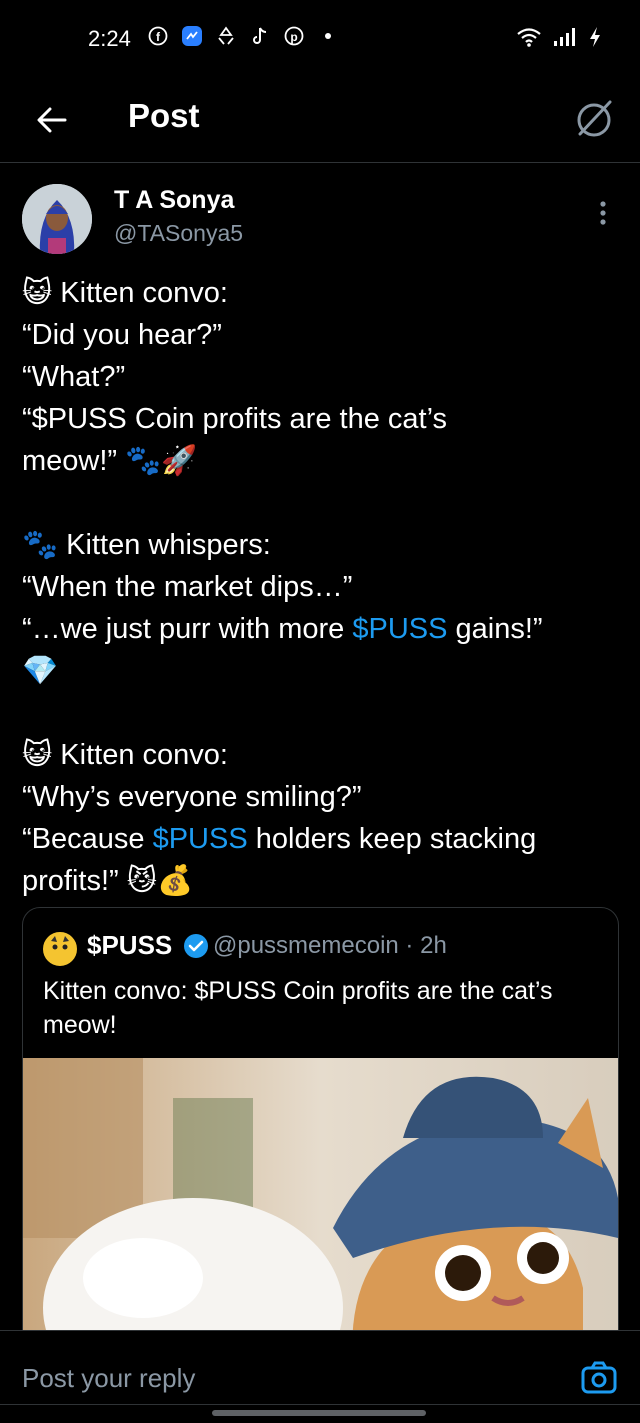 This screenshot has width=640, height=1423. Describe the element at coordinates (60, 949) in the screenshot. I see `quoted-avatar` at that location.